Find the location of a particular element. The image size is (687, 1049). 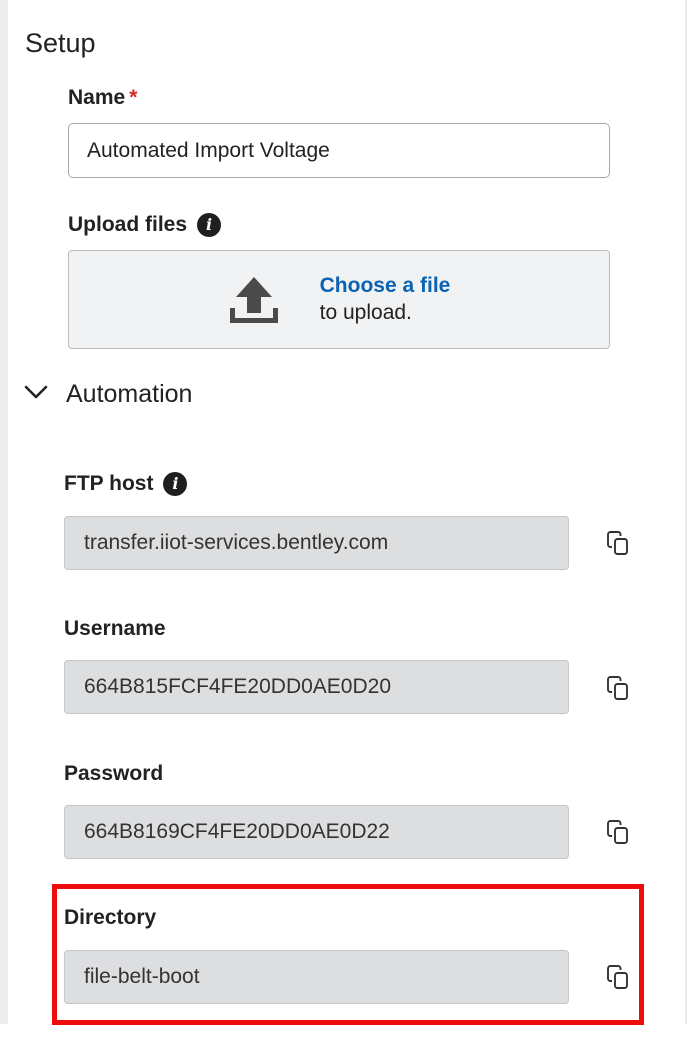

password-label: Password is located at coordinates (113, 774).